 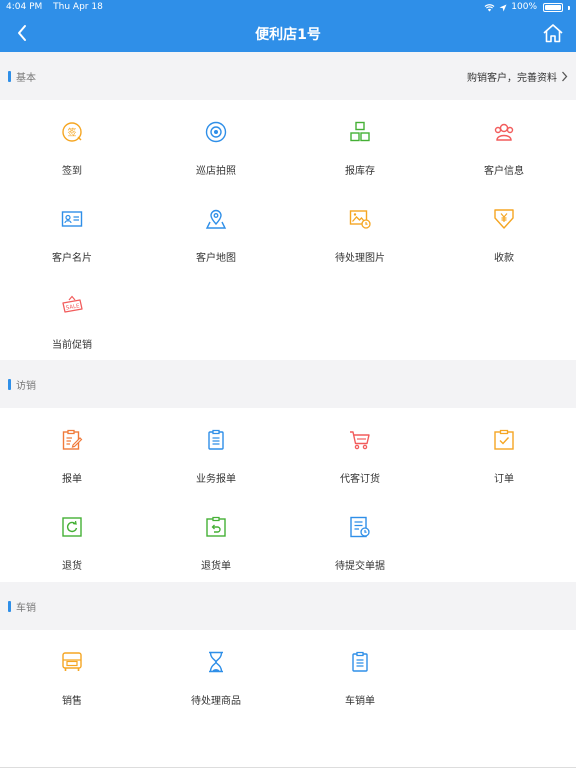 I want to click on chevron-left-icon, so click(x=22, y=33).